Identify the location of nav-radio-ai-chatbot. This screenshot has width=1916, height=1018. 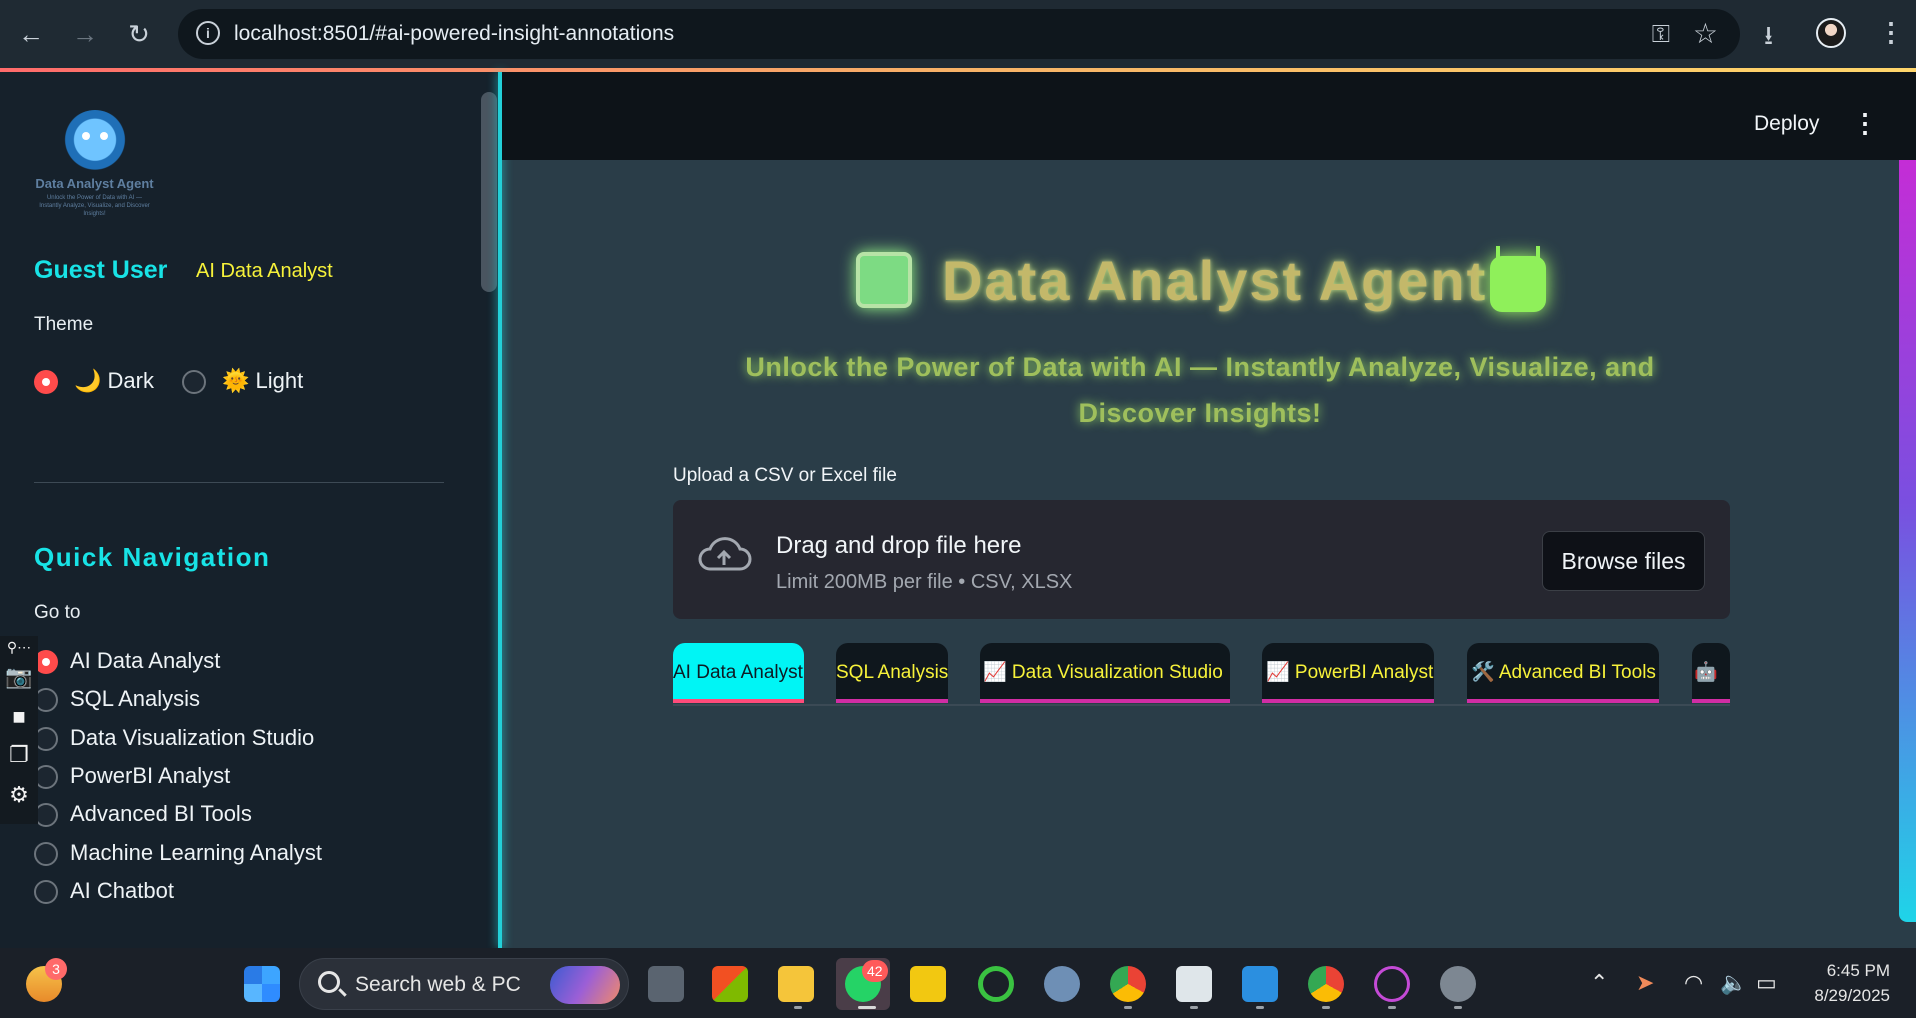
(46, 892).